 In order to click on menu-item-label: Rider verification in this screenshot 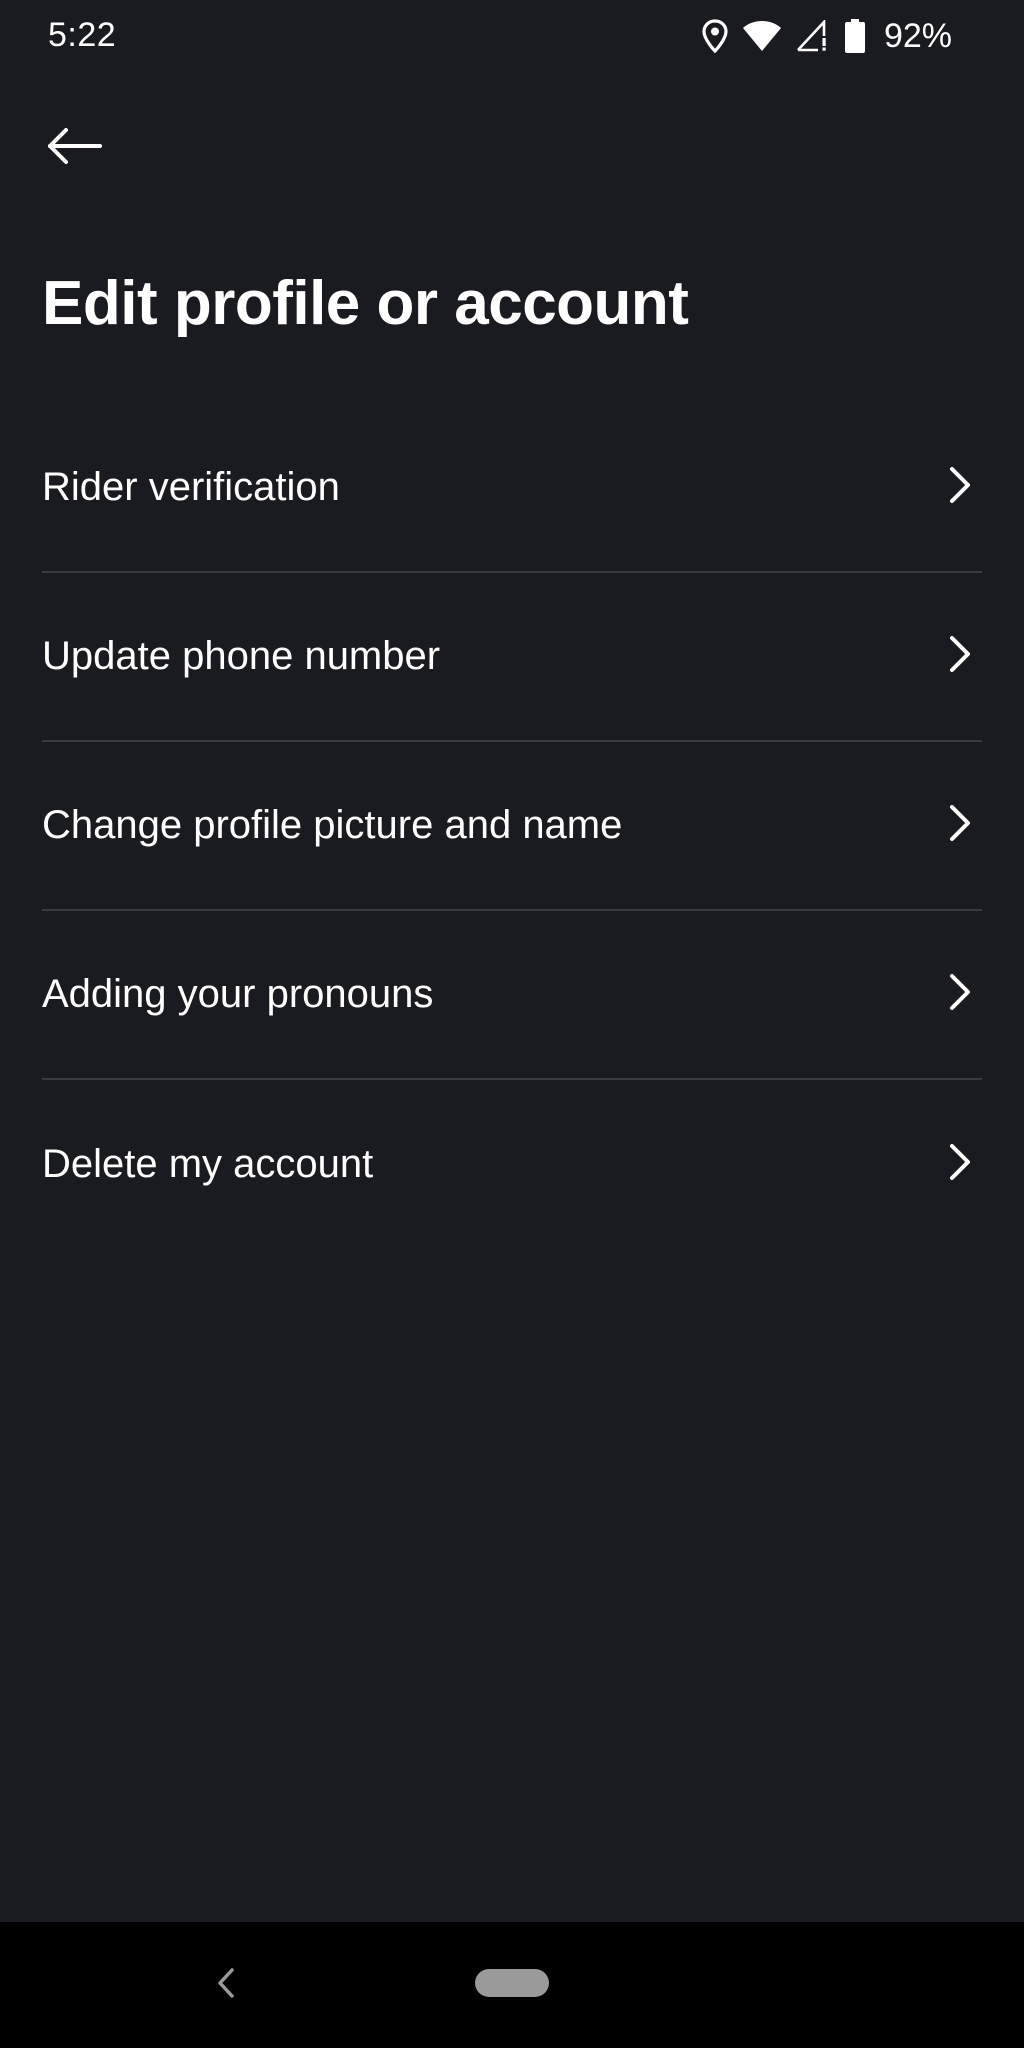, I will do `click(191, 487)`.